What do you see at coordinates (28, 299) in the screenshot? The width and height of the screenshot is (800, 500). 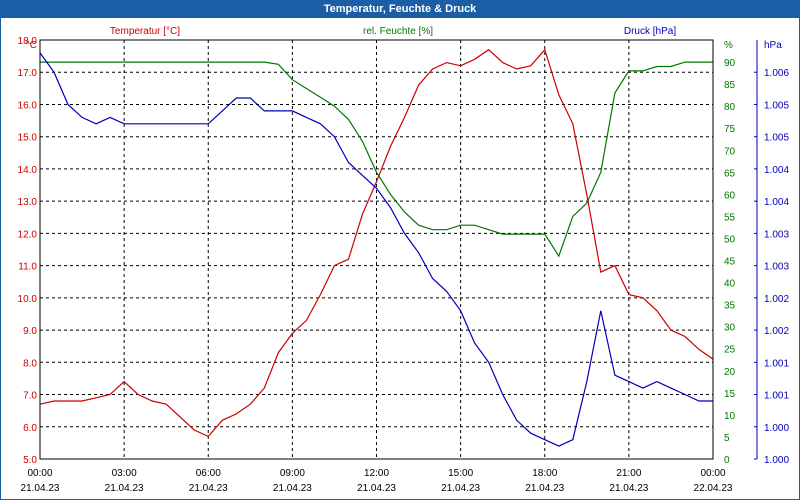 I see `temperature-tick-label: 10.0` at bounding box center [28, 299].